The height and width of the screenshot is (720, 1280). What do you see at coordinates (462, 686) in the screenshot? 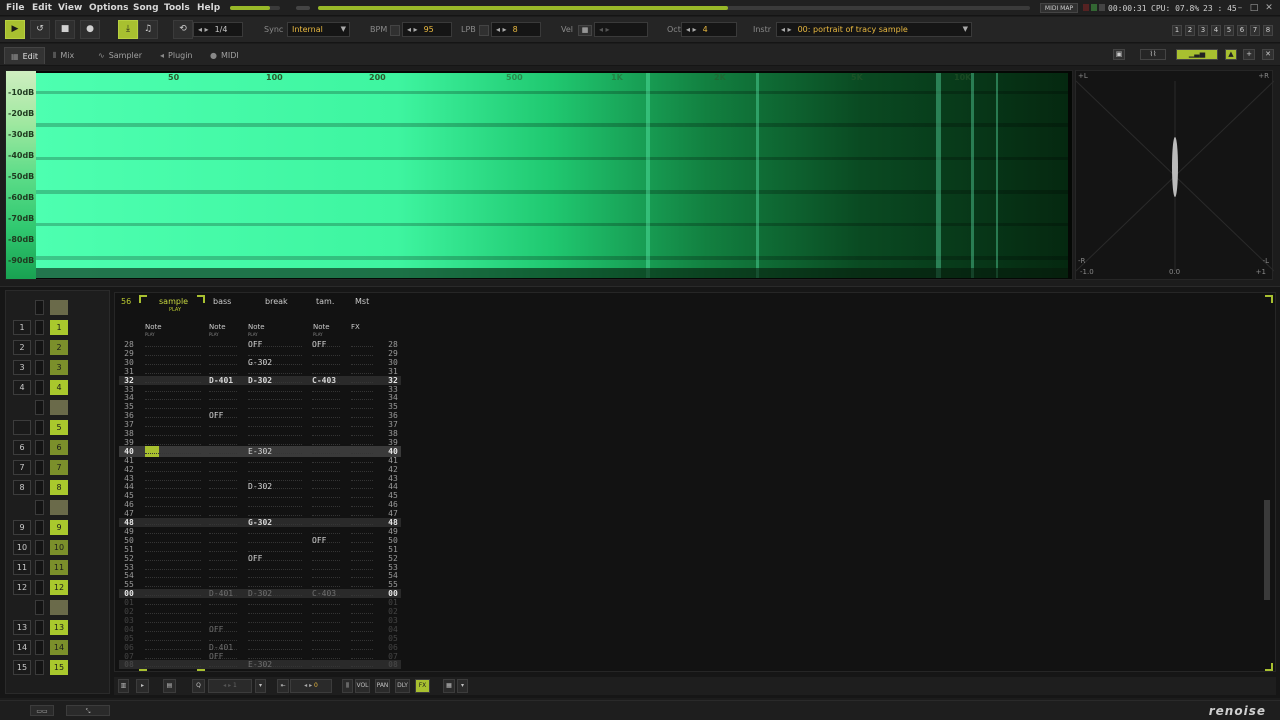
I see `layout-dropdown-icon: ▾` at bounding box center [462, 686].